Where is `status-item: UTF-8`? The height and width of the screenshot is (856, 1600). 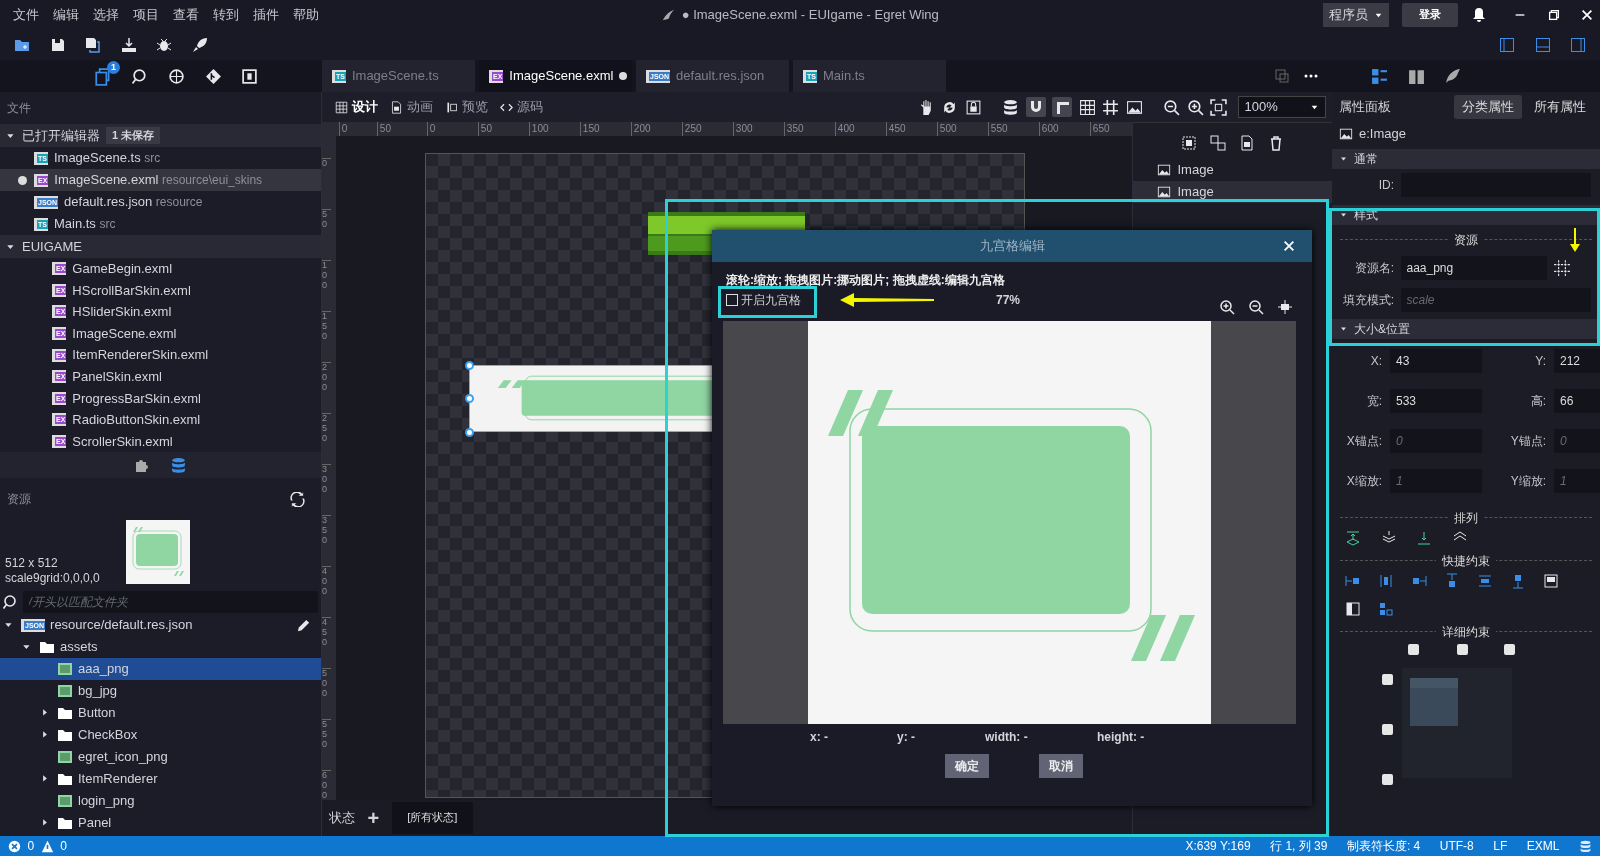 status-item: UTF-8 is located at coordinates (1456, 846).